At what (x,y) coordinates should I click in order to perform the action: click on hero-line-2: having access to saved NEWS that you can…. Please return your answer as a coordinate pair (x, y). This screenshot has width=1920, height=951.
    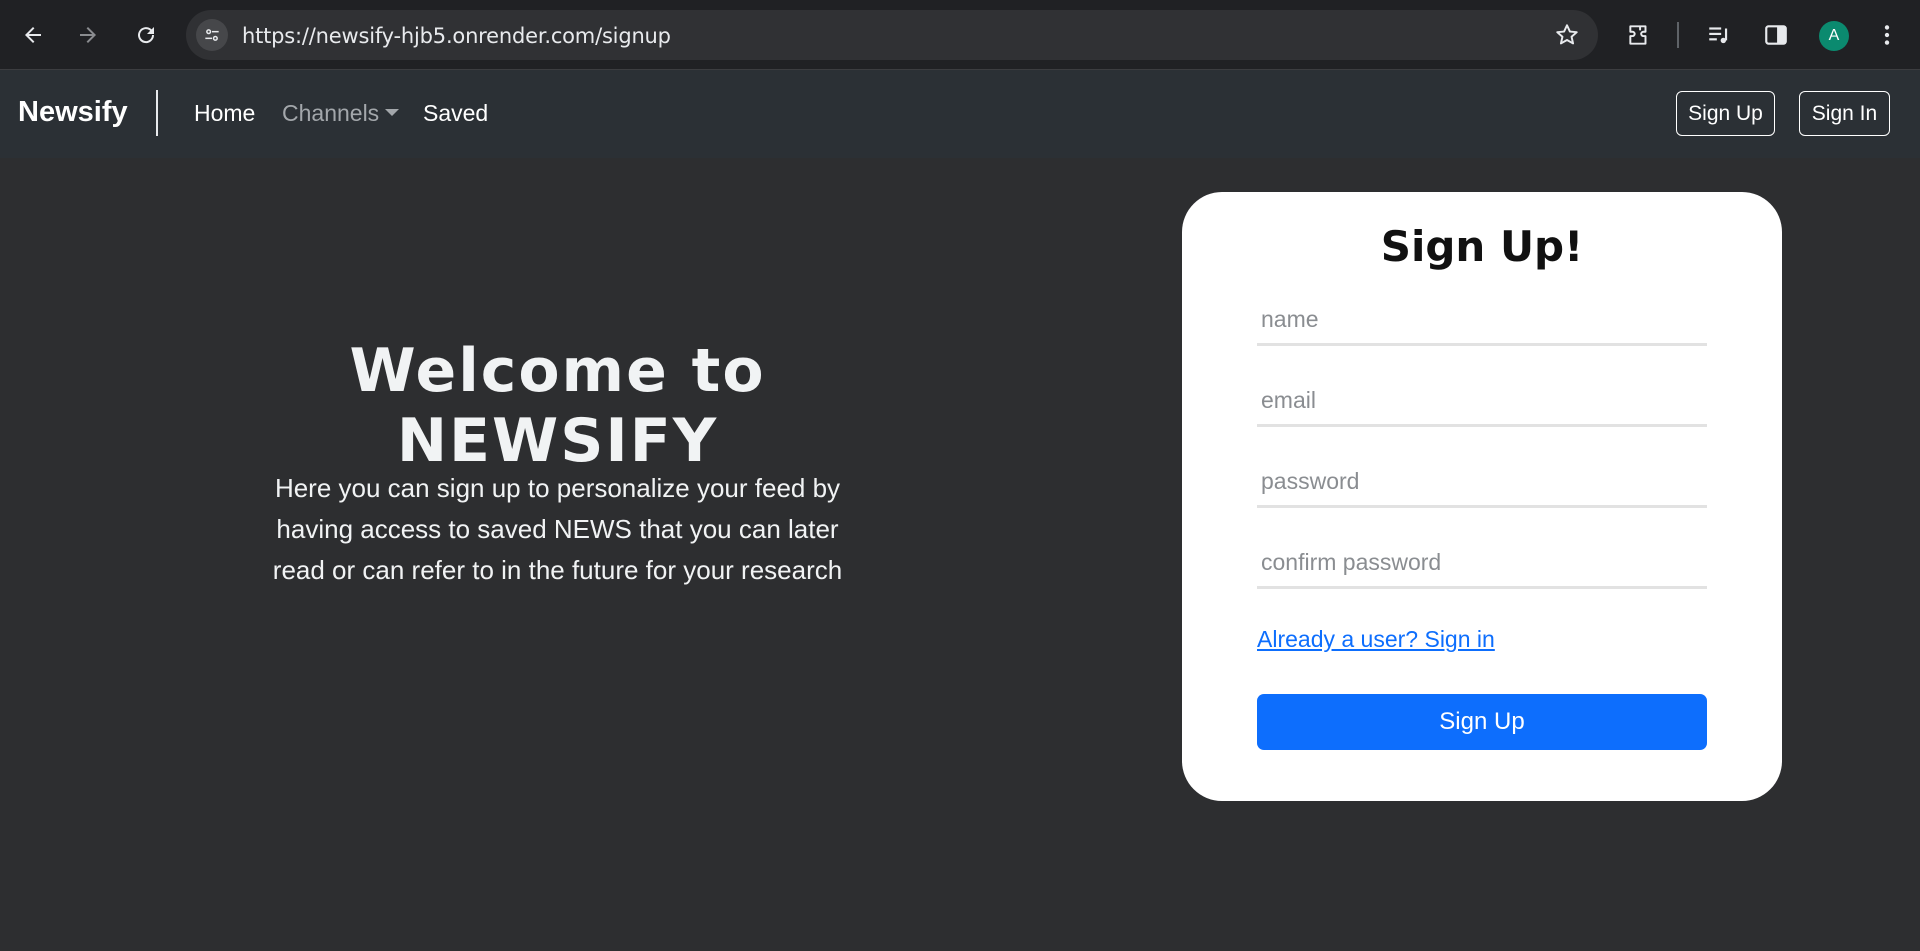
    Looking at the image, I should click on (557, 529).